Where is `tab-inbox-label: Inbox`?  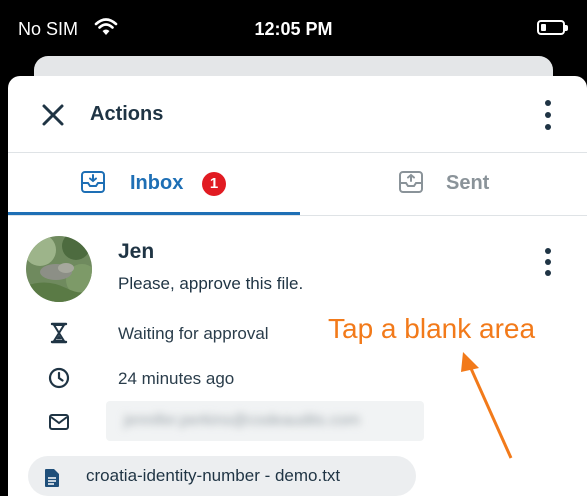
tab-inbox-label: Inbox is located at coordinates (157, 183).